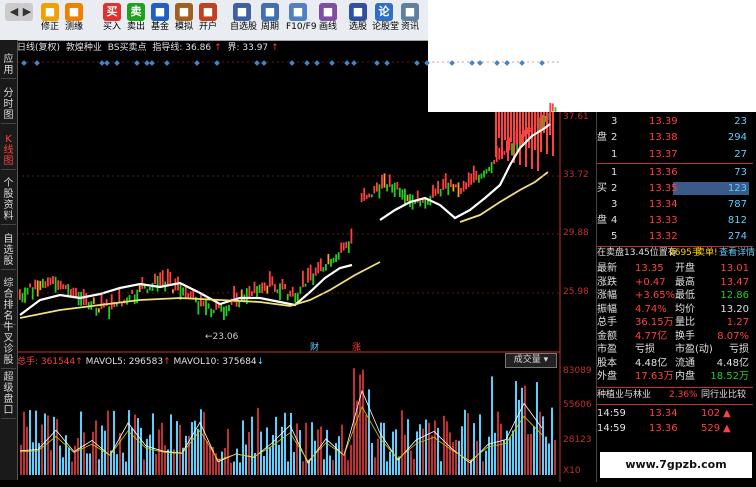  Describe the element at coordinates (675, 154) in the screenshot. I see `sell-level-1: 1 13.37 27` at that location.